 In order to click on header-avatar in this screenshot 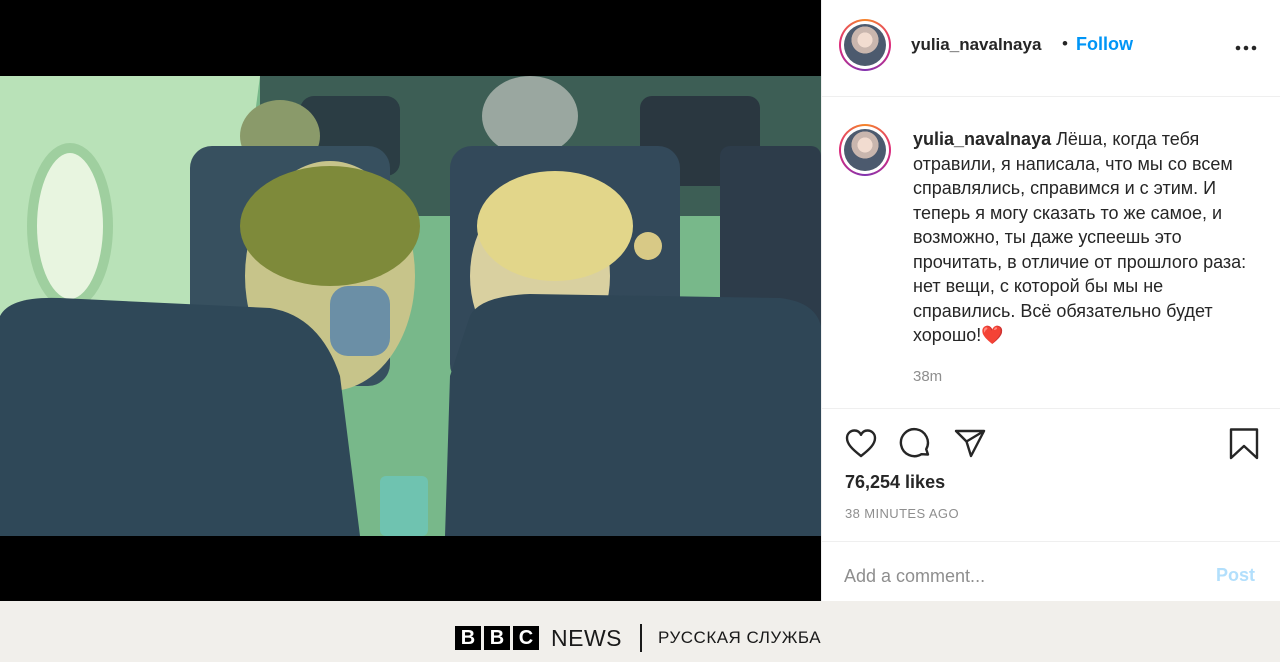, I will do `click(865, 45)`.